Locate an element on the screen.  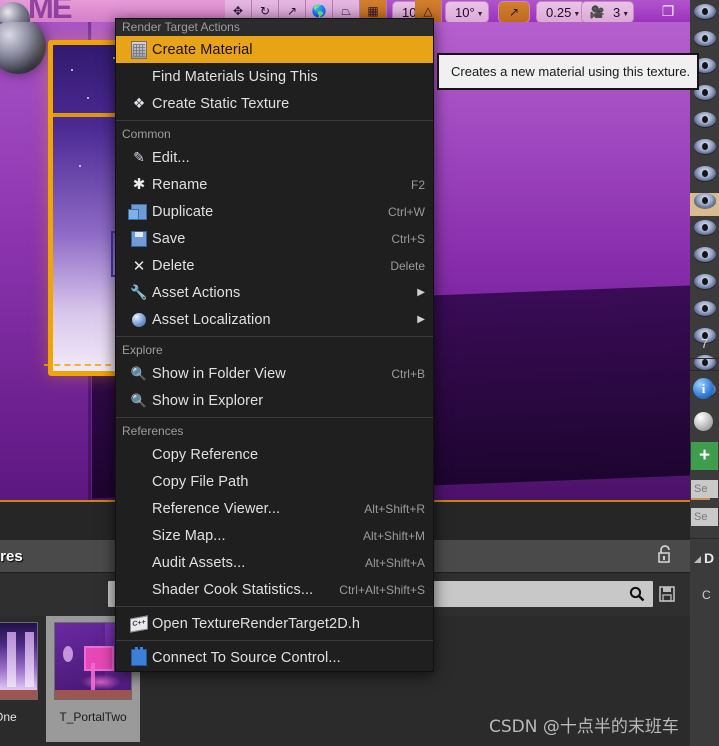
add-component-button: + is located at coordinates (704, 456).